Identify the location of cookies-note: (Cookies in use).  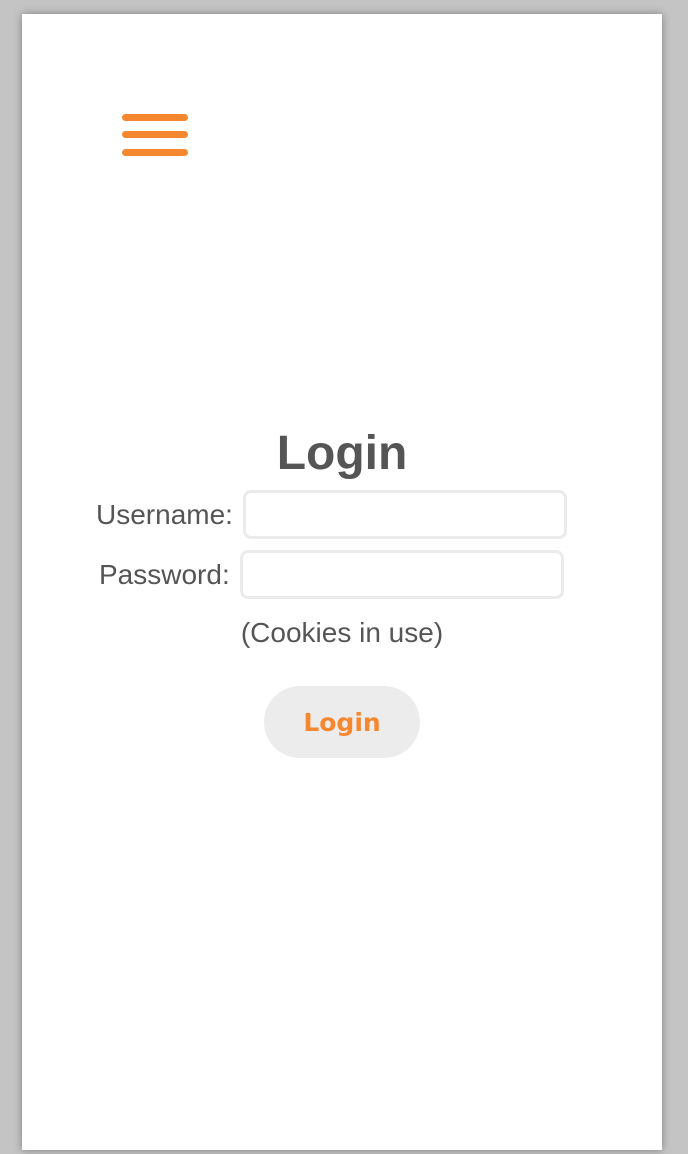
(342, 632).